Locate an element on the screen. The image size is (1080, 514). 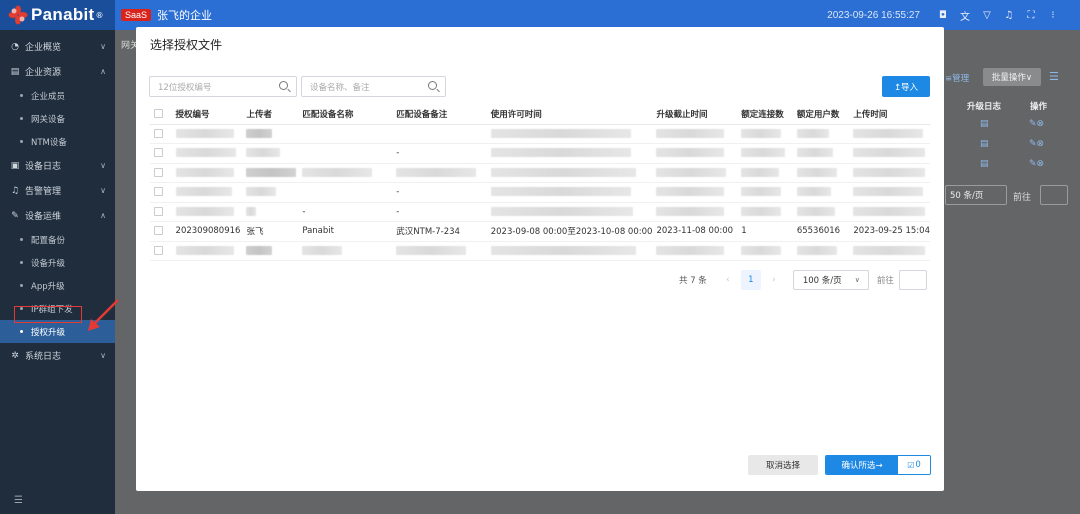
sidebar-group-label: 告警管理 is located at coordinates (43, 192).